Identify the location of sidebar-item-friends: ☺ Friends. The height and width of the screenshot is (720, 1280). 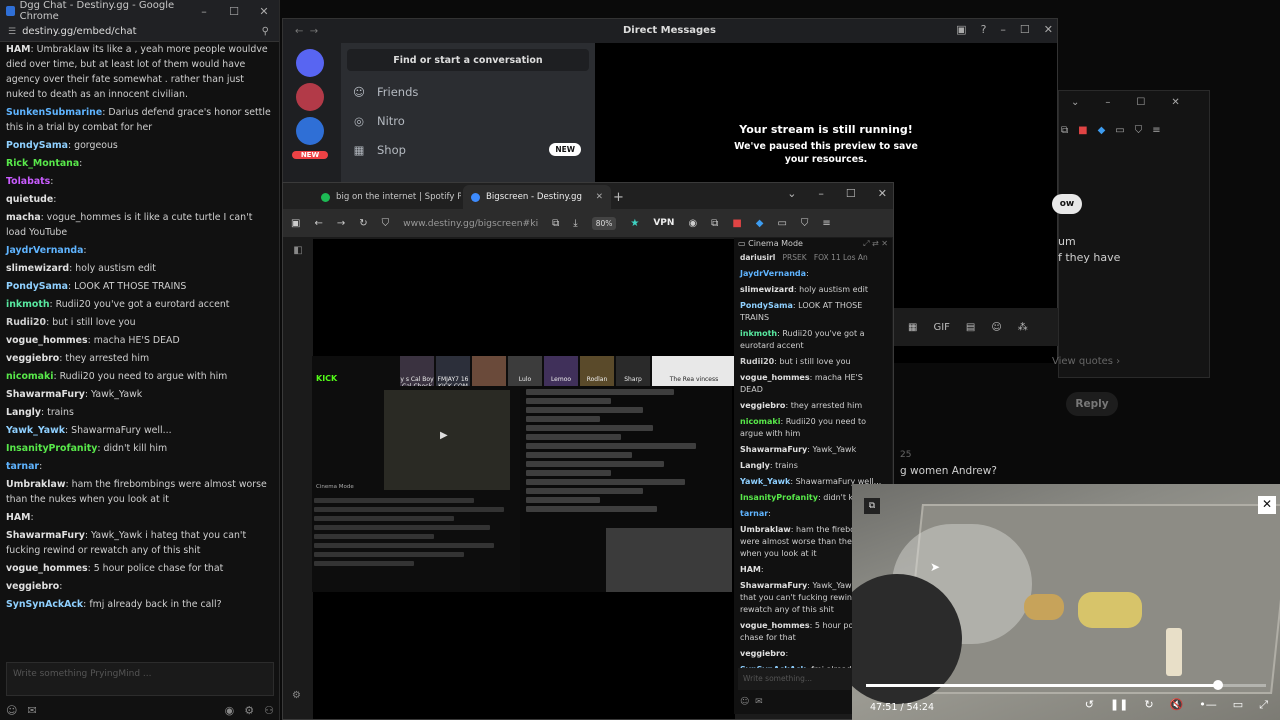
(468, 91).